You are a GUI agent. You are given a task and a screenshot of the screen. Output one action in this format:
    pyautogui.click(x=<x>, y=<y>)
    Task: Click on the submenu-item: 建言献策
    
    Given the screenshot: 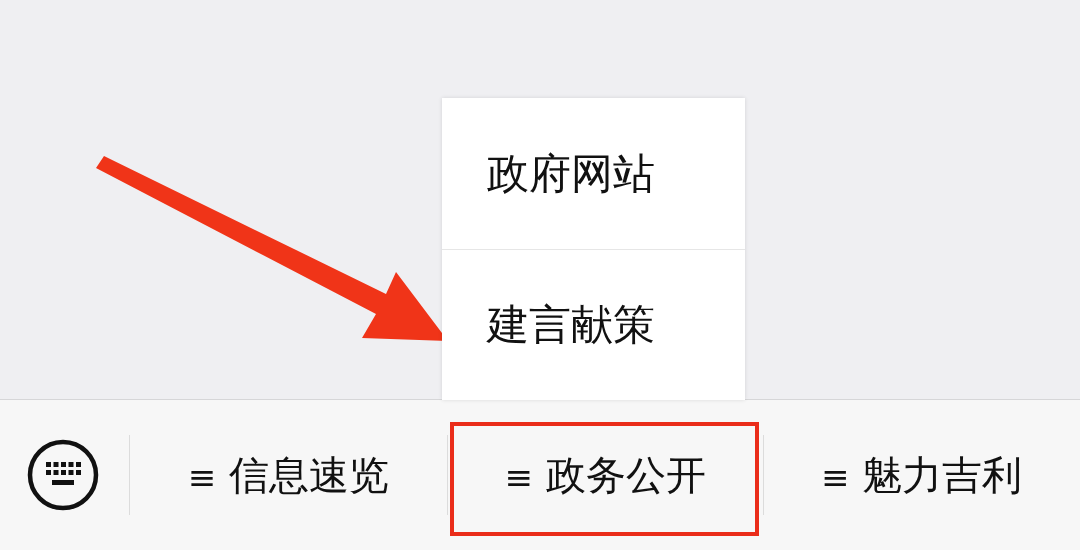 What is the action you would take?
    pyautogui.click(x=593, y=324)
    